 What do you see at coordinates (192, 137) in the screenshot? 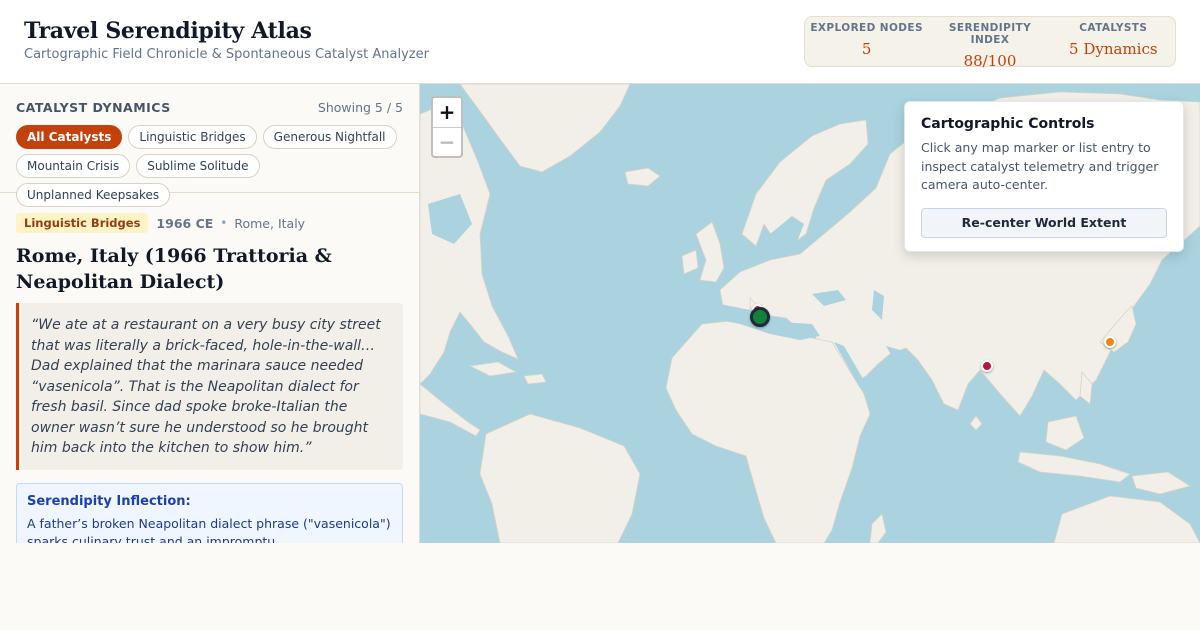
I see `chip-linguistic-bridges: Linguistic Bridges` at bounding box center [192, 137].